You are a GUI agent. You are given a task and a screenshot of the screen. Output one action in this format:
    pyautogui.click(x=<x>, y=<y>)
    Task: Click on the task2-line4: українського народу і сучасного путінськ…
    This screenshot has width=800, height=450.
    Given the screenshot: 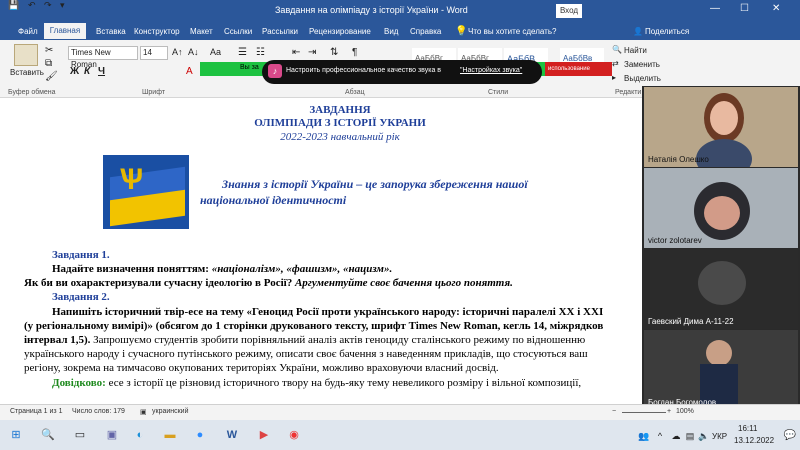 What is the action you would take?
    pyautogui.click(x=306, y=354)
    